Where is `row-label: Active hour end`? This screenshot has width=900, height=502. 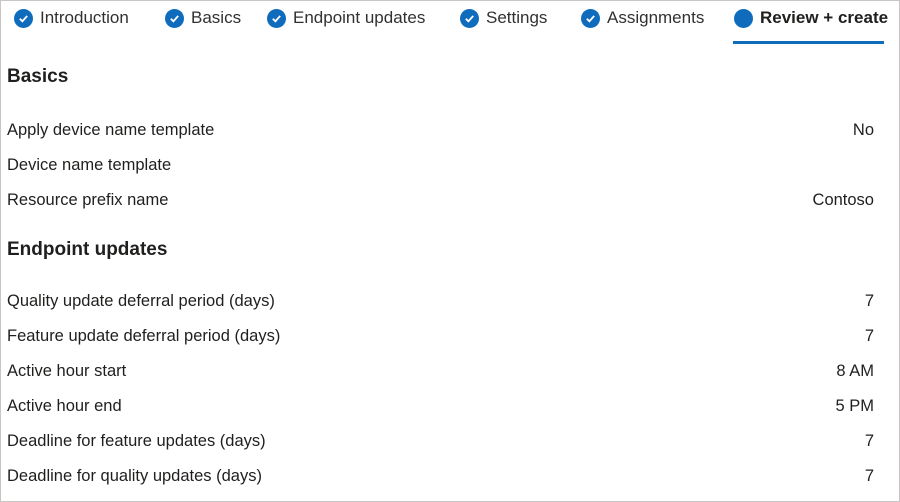
row-label: Active hour end is located at coordinates (64, 405).